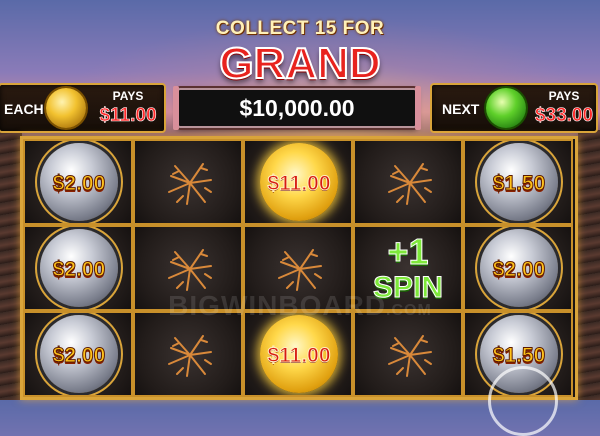 The image size is (600, 436). What do you see at coordinates (418, 108) in the screenshot?
I see `jackpot-bar-right-peg` at bounding box center [418, 108].